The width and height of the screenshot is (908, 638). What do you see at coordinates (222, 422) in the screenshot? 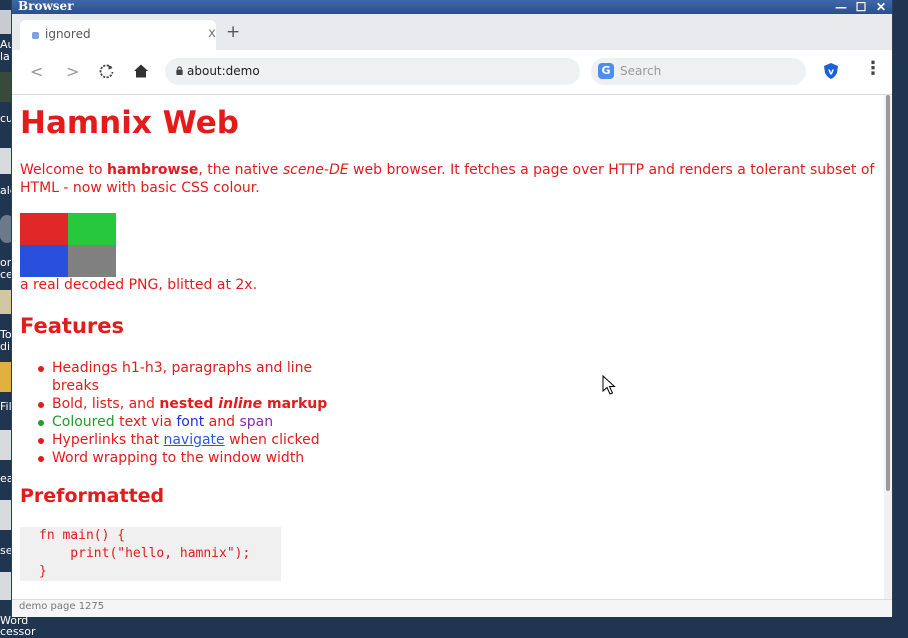
I see `feature-text: and` at bounding box center [222, 422].